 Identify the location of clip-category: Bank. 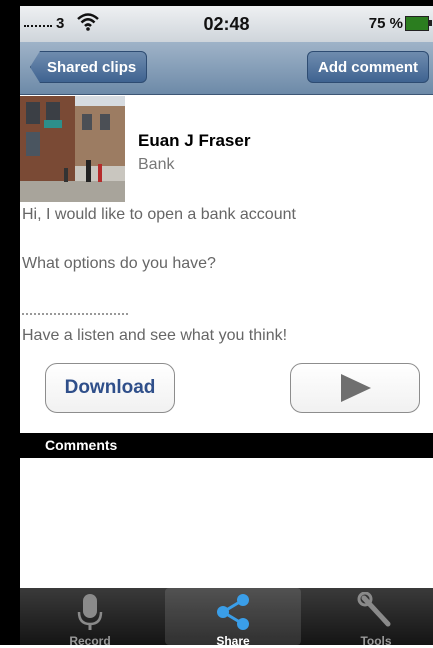
(156, 164).